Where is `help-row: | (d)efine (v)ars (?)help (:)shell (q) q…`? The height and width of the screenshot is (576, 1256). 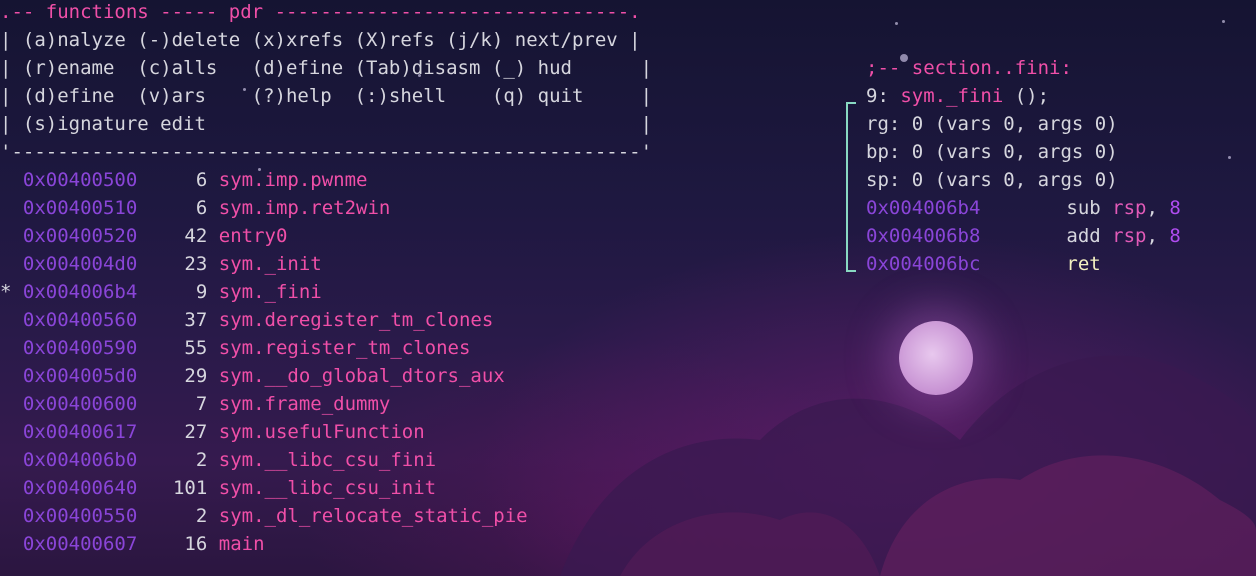
help-row: | (d)efine (v)ars (?)help (:)shell (q) q… is located at coordinates (326, 96).